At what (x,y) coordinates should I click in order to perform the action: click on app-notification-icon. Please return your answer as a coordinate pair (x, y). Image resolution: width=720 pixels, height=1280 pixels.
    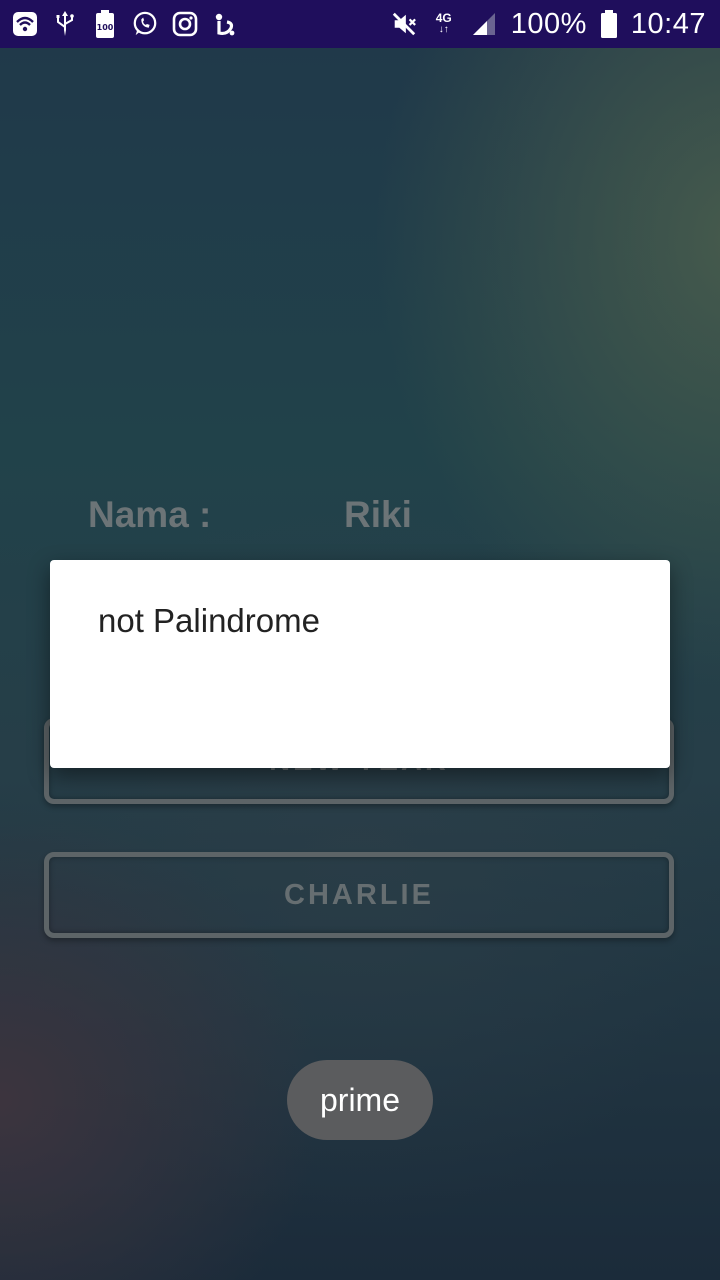
    Looking at the image, I should click on (225, 24).